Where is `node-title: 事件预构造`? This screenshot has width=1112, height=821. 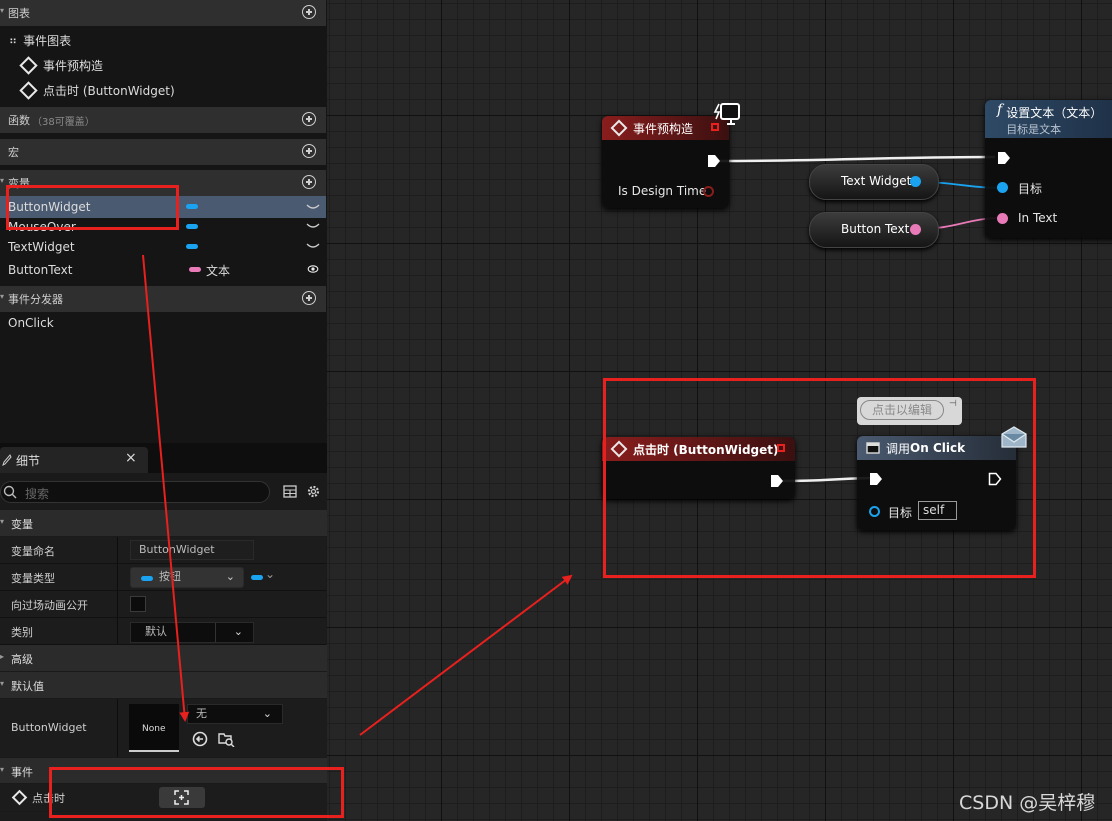 node-title: 事件预构造 is located at coordinates (663, 128).